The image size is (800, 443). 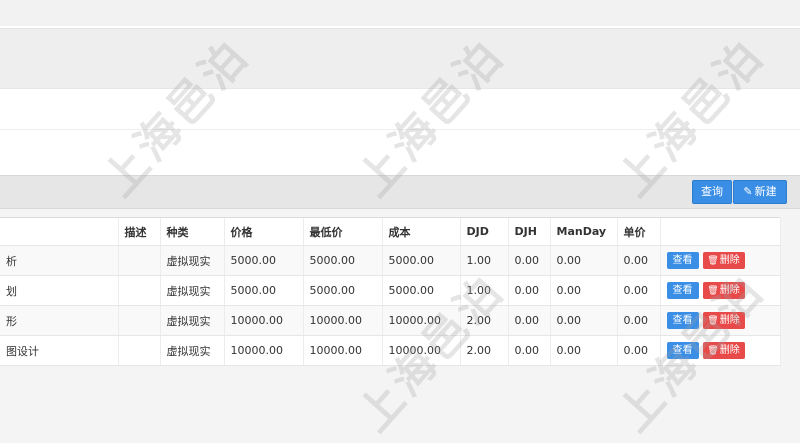 I want to click on col-header-unit-price: 单价, so click(x=639, y=232).